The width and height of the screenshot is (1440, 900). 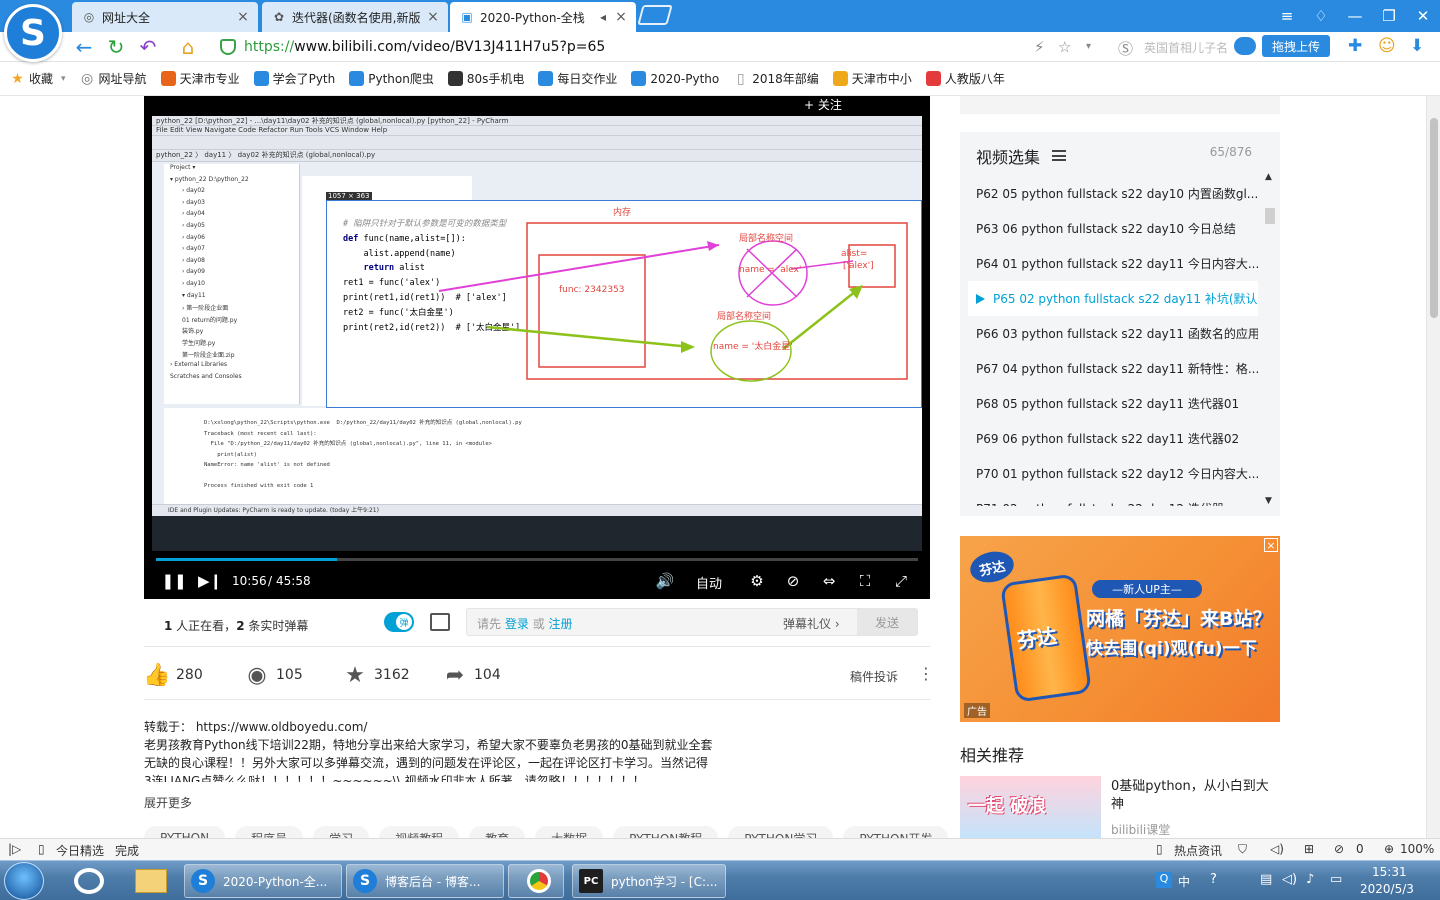 What do you see at coordinates (926, 673) in the screenshot?
I see `more-options-icon: ⋮` at bounding box center [926, 673].